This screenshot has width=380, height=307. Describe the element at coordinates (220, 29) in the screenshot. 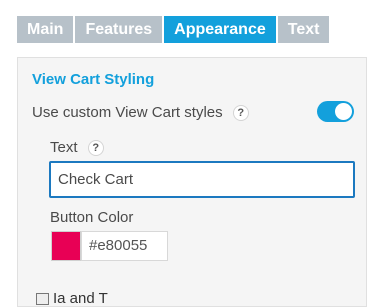

I see `tab-appearance: Appearance` at that location.